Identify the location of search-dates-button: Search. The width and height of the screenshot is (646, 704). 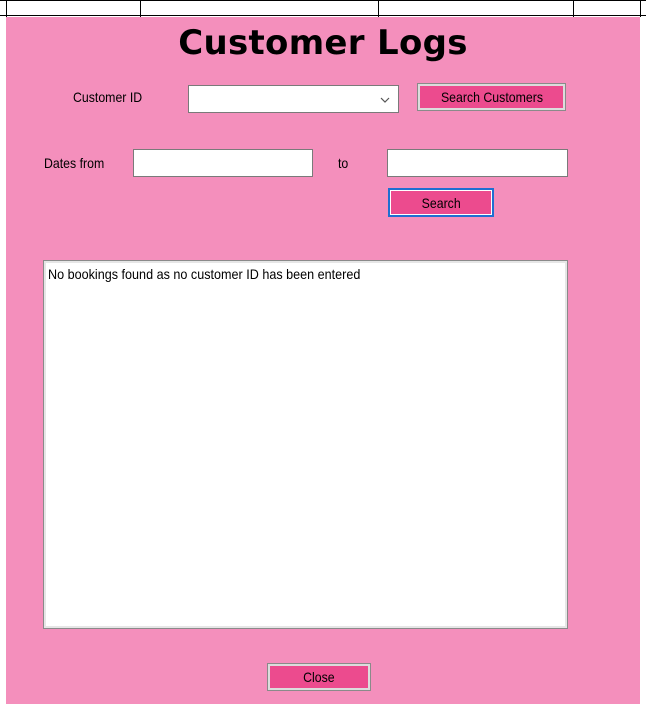
(441, 202).